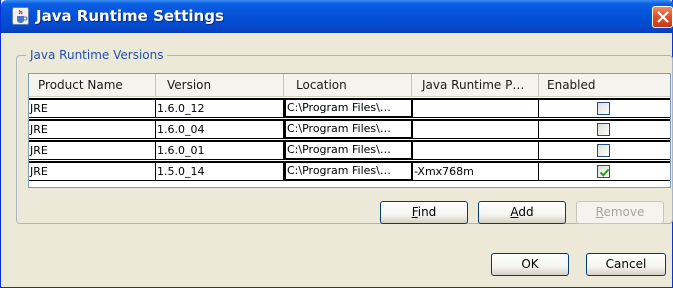  What do you see at coordinates (92, 85) in the screenshot?
I see `column-header-product-name: Product Name` at bounding box center [92, 85].